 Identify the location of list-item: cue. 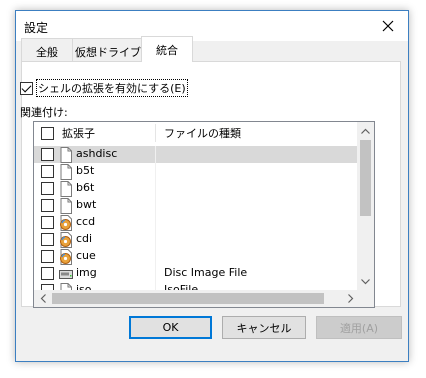
(196, 256).